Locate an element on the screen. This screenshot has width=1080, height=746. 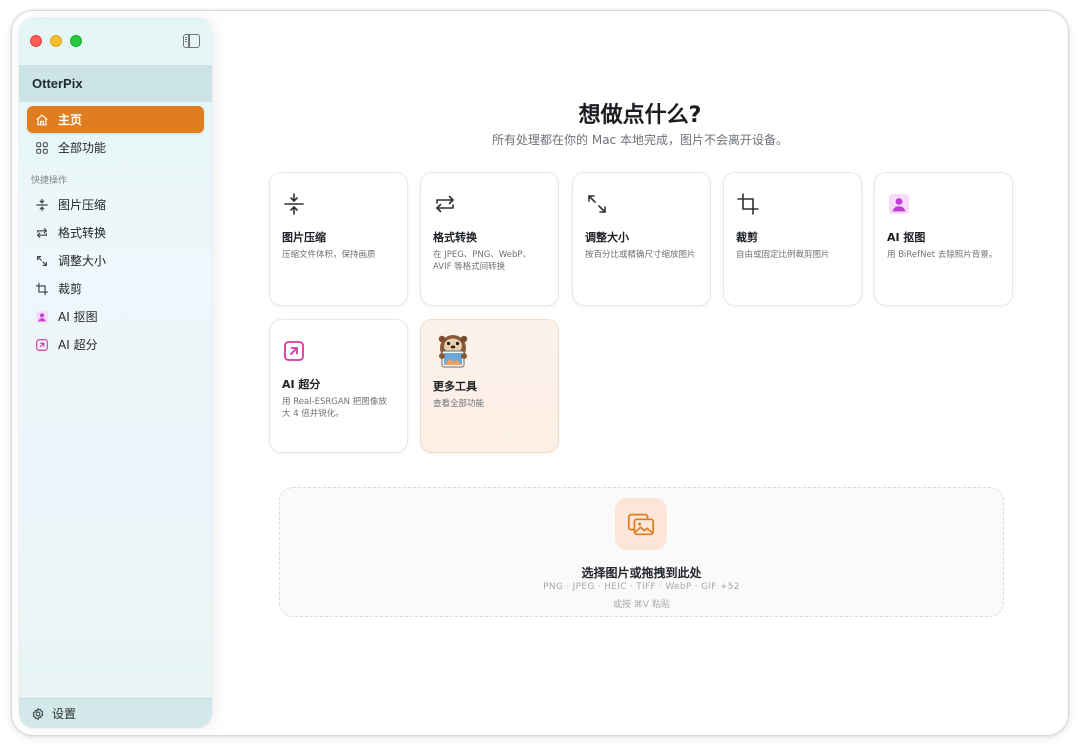
settings-button: 设置 is located at coordinates (115, 713).